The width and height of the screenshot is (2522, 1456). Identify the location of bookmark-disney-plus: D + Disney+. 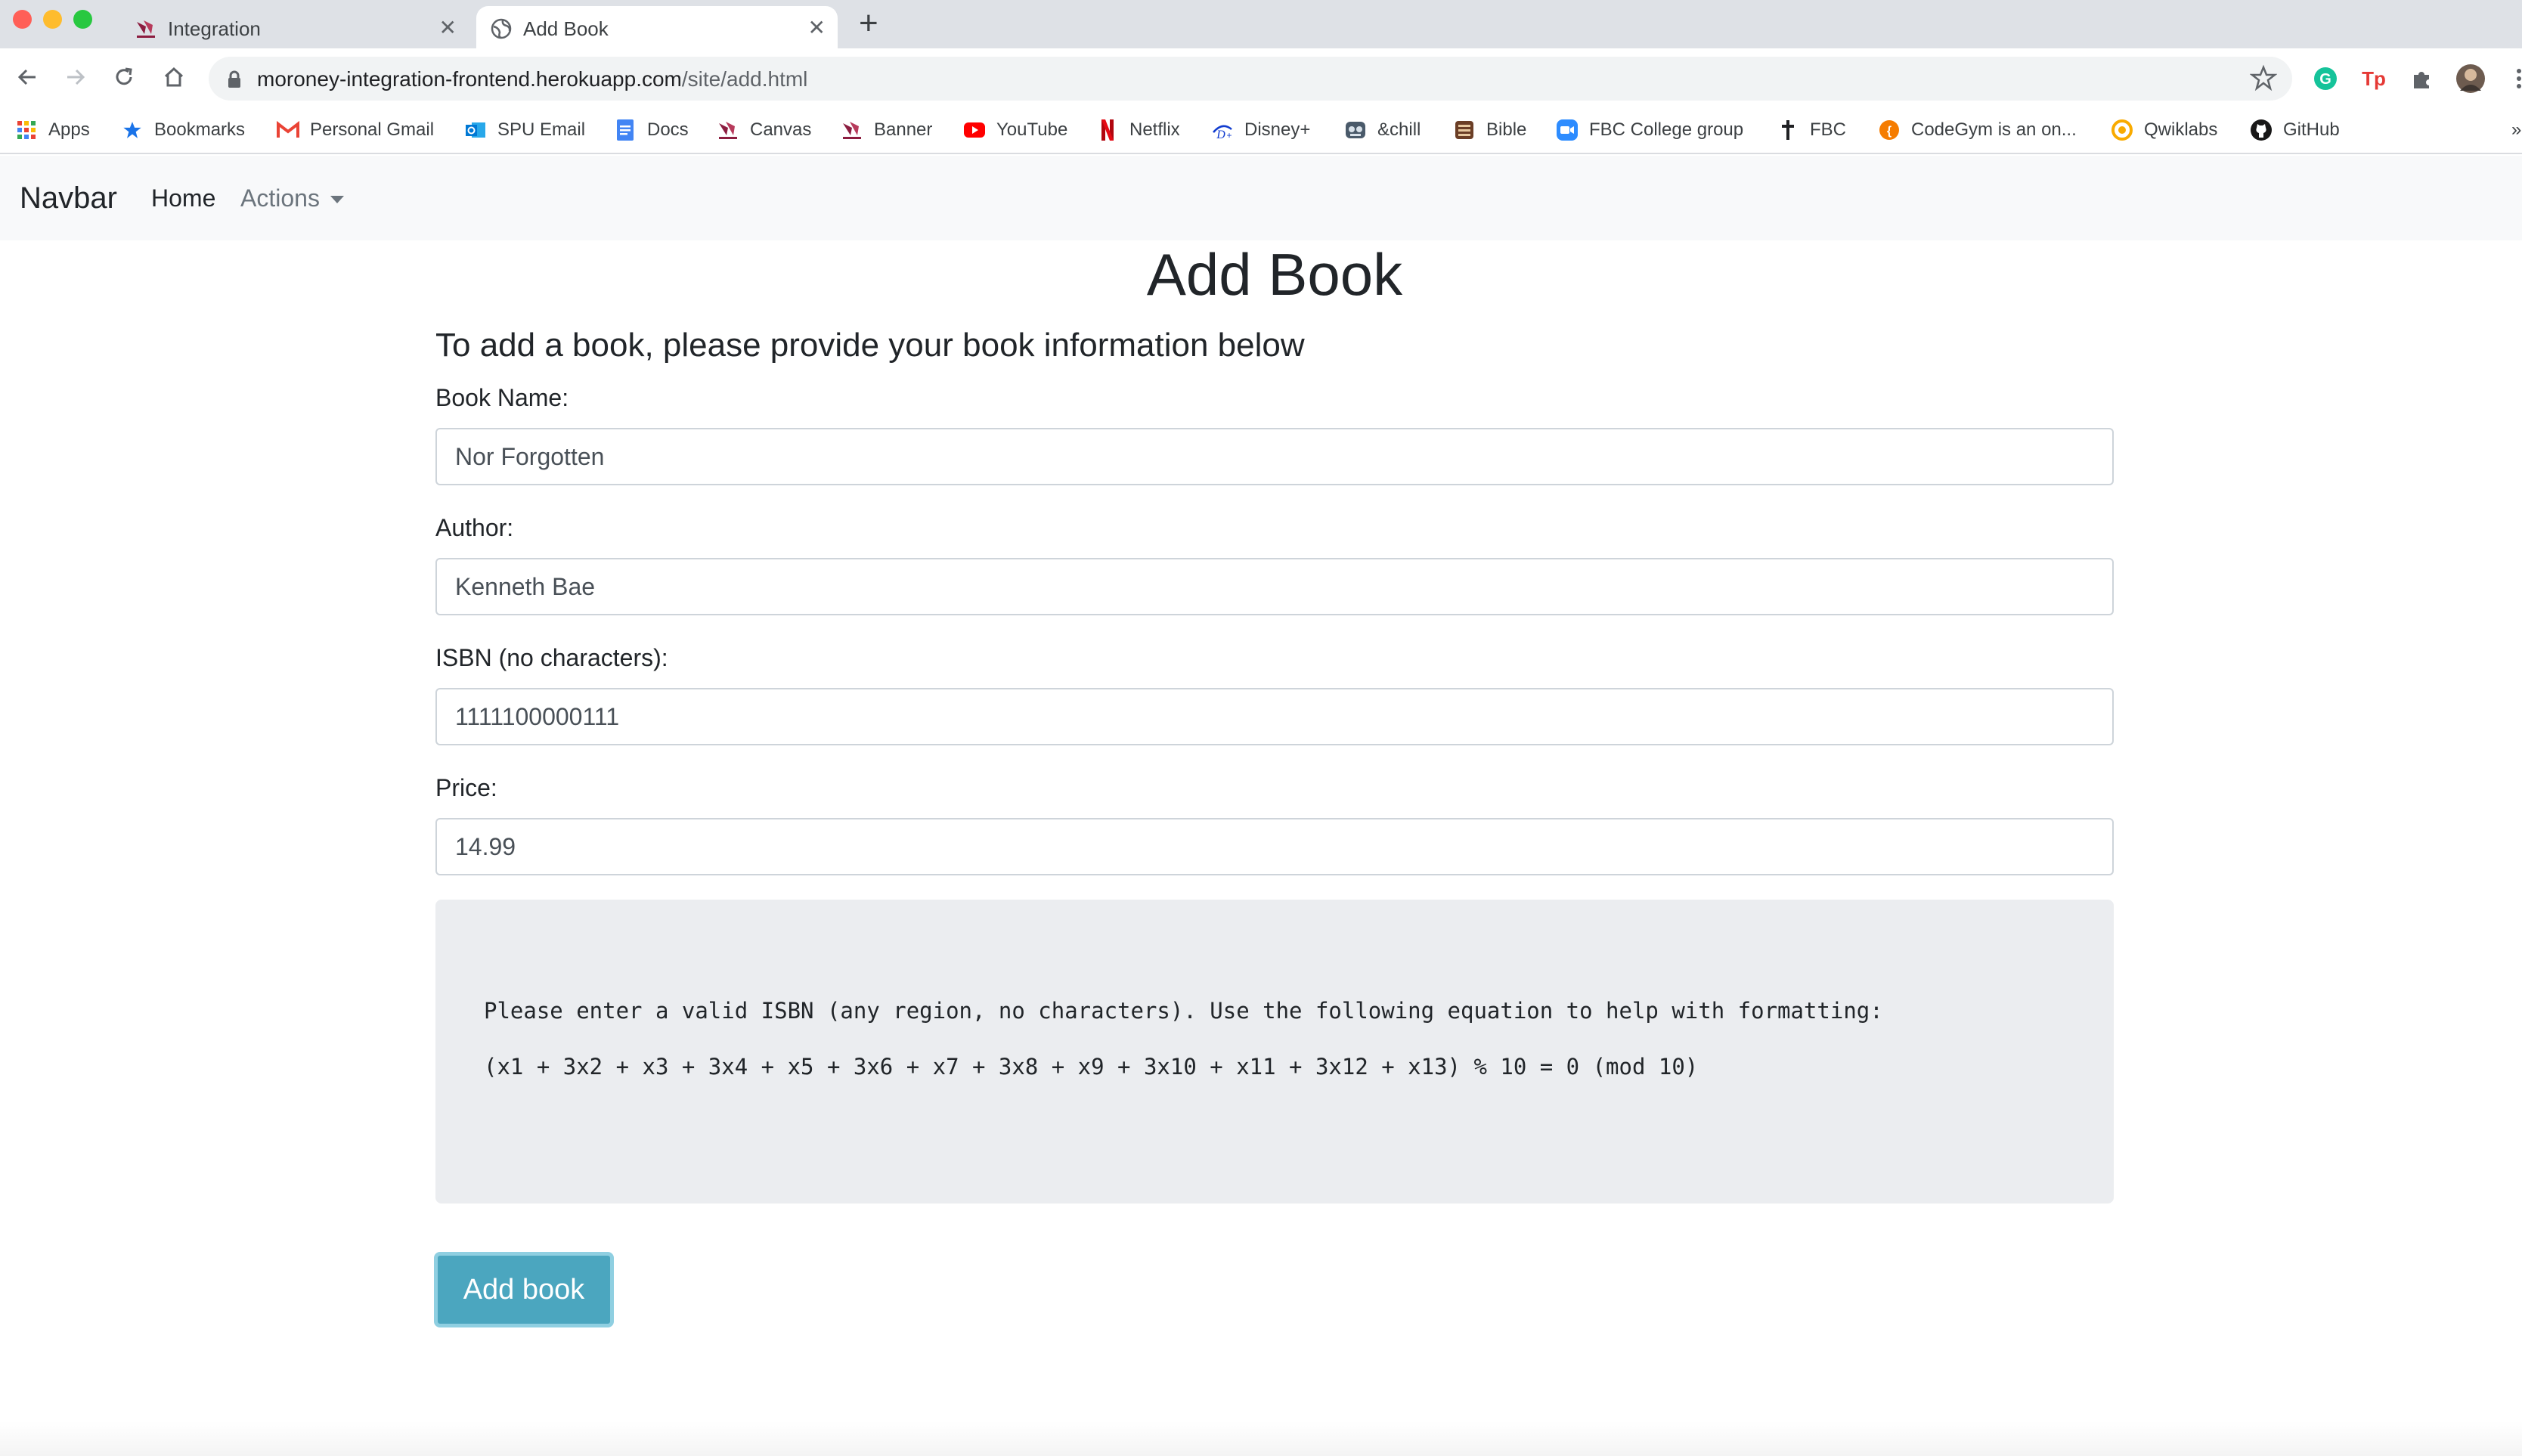
(1260, 130).